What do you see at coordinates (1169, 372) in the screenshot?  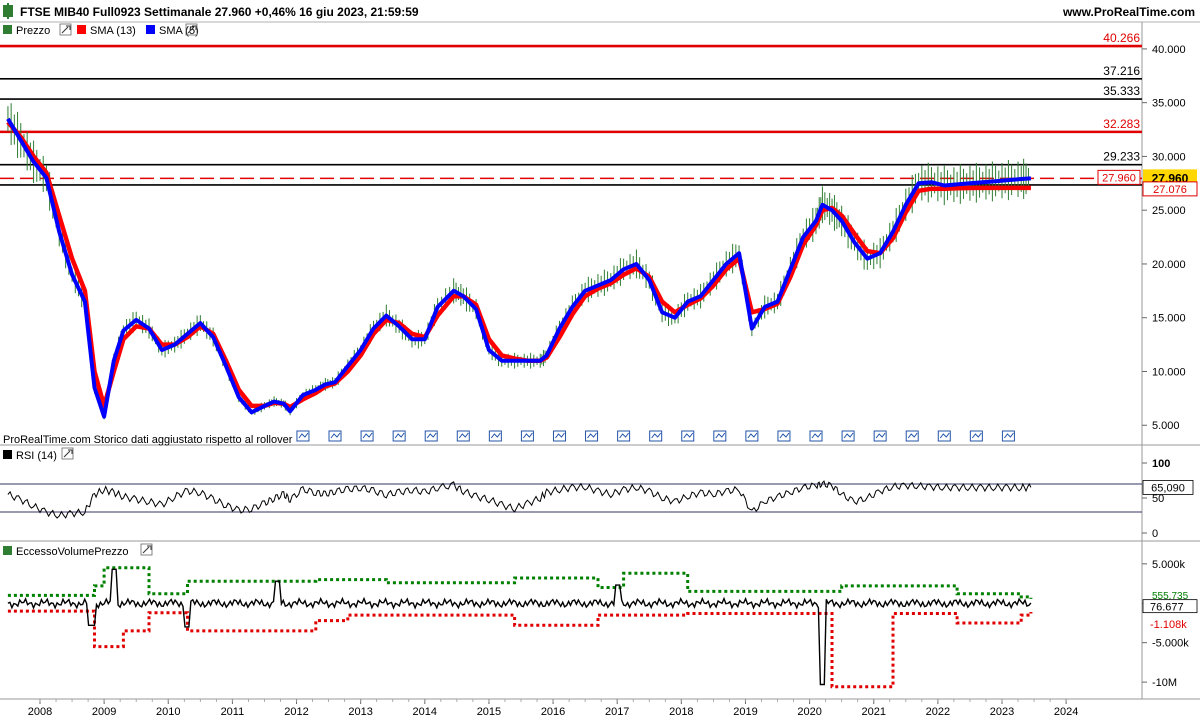 I see `price-y-tick-label: 10.000` at bounding box center [1169, 372].